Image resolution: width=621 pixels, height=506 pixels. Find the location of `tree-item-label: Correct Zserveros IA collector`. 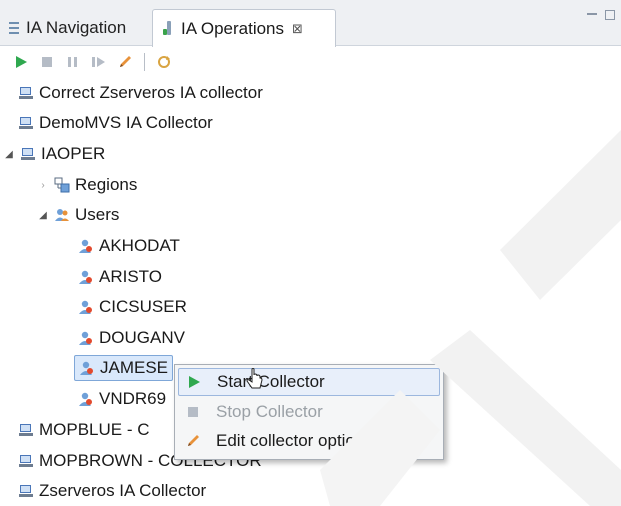

tree-item-label: Correct Zserveros IA collector is located at coordinates (151, 92).